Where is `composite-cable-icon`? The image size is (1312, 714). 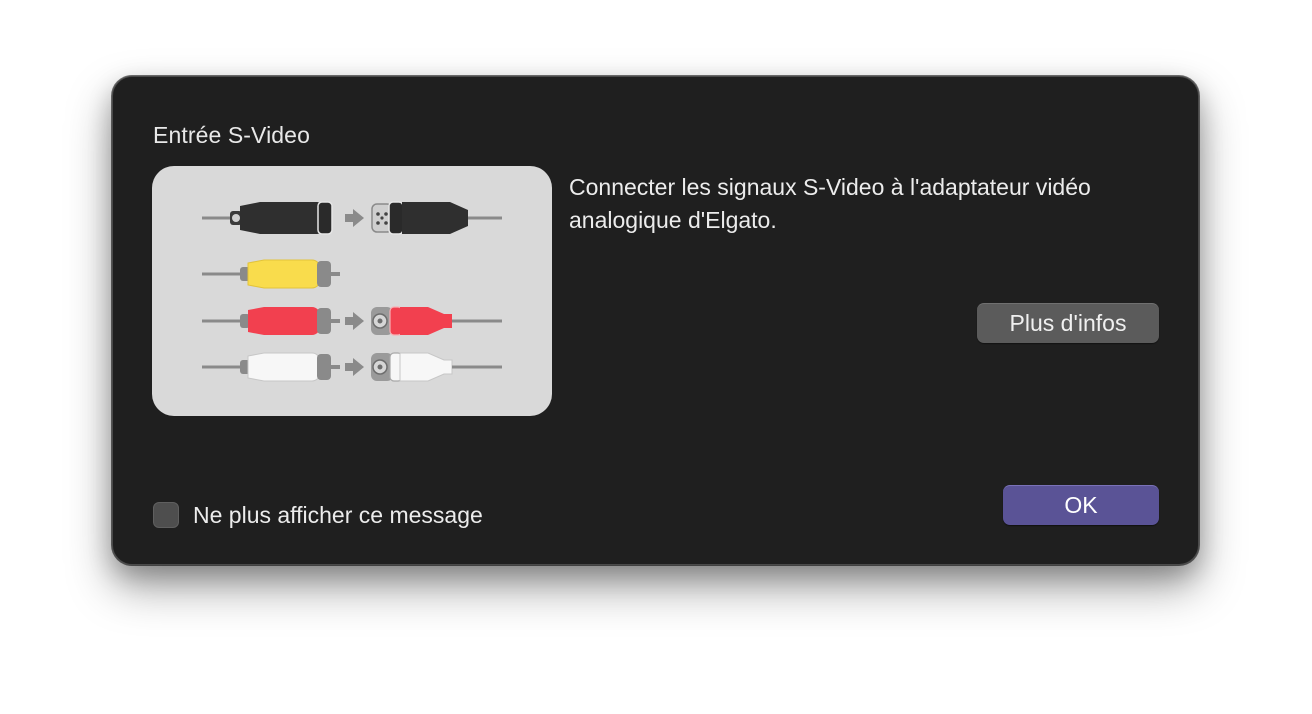 composite-cable-icon is located at coordinates (271, 274).